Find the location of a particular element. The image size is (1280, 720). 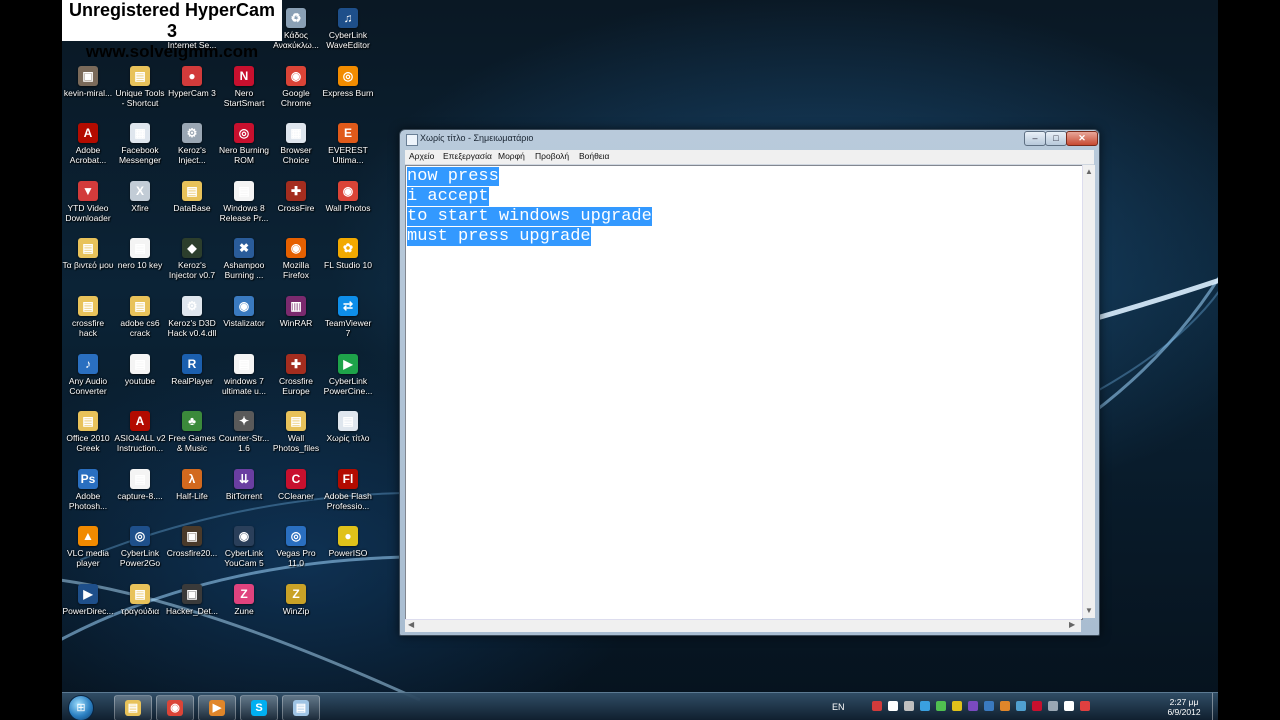

desktop-icon: ✿ FL Studio 10 is located at coordinates (348, 265).